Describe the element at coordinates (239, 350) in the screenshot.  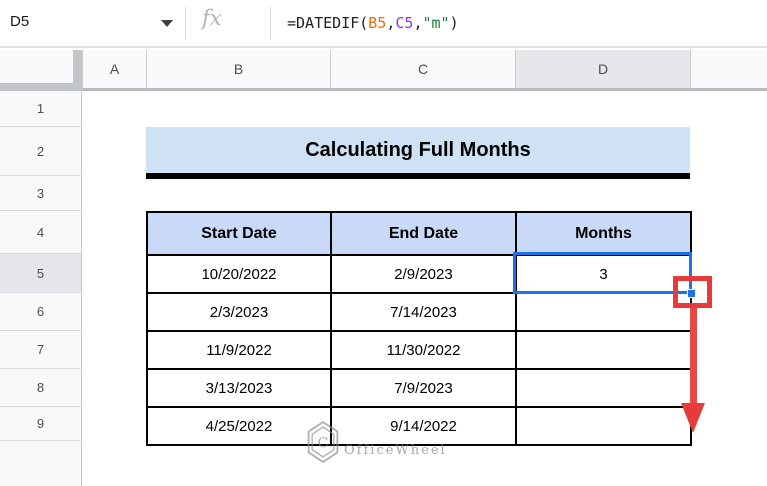
I see `cell-b7: 11/9/2022` at that location.